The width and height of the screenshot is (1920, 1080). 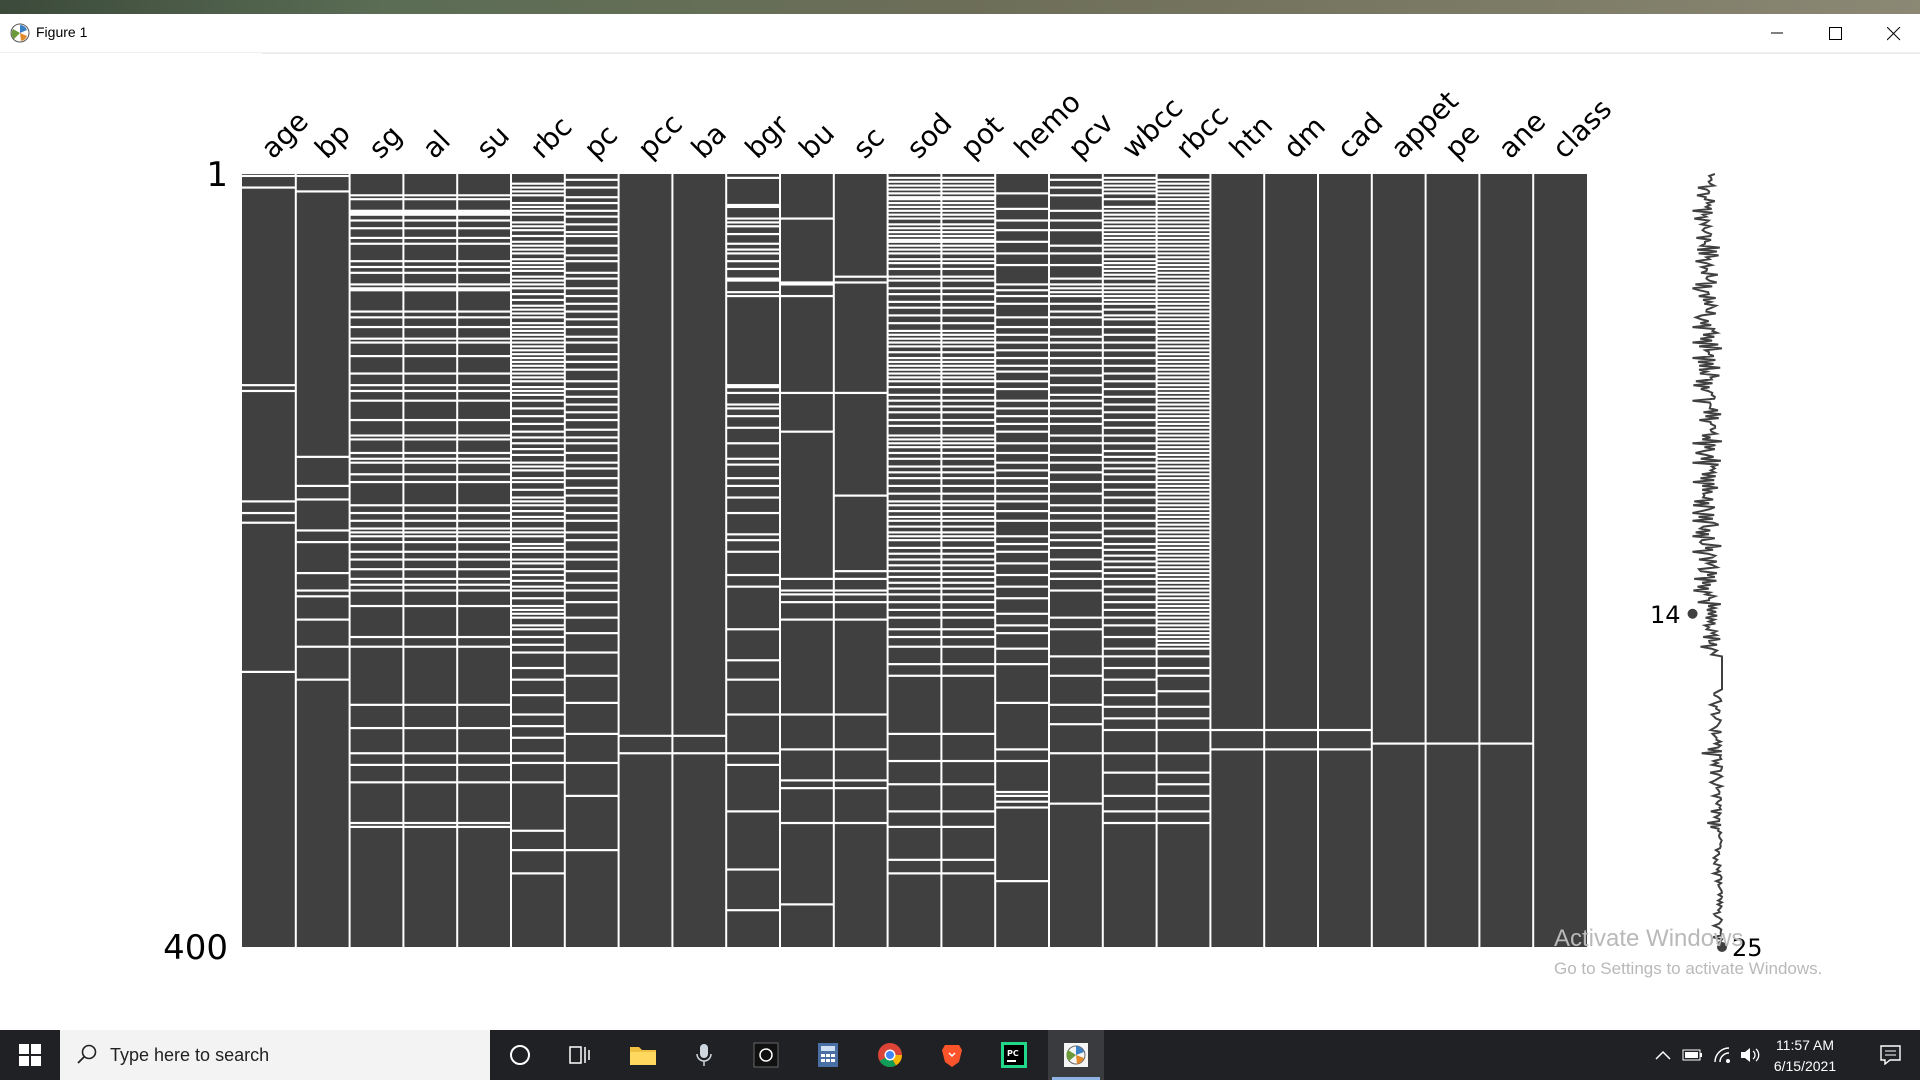 What do you see at coordinates (645, 560) in the screenshot?
I see `matrix-column-pcc` at bounding box center [645, 560].